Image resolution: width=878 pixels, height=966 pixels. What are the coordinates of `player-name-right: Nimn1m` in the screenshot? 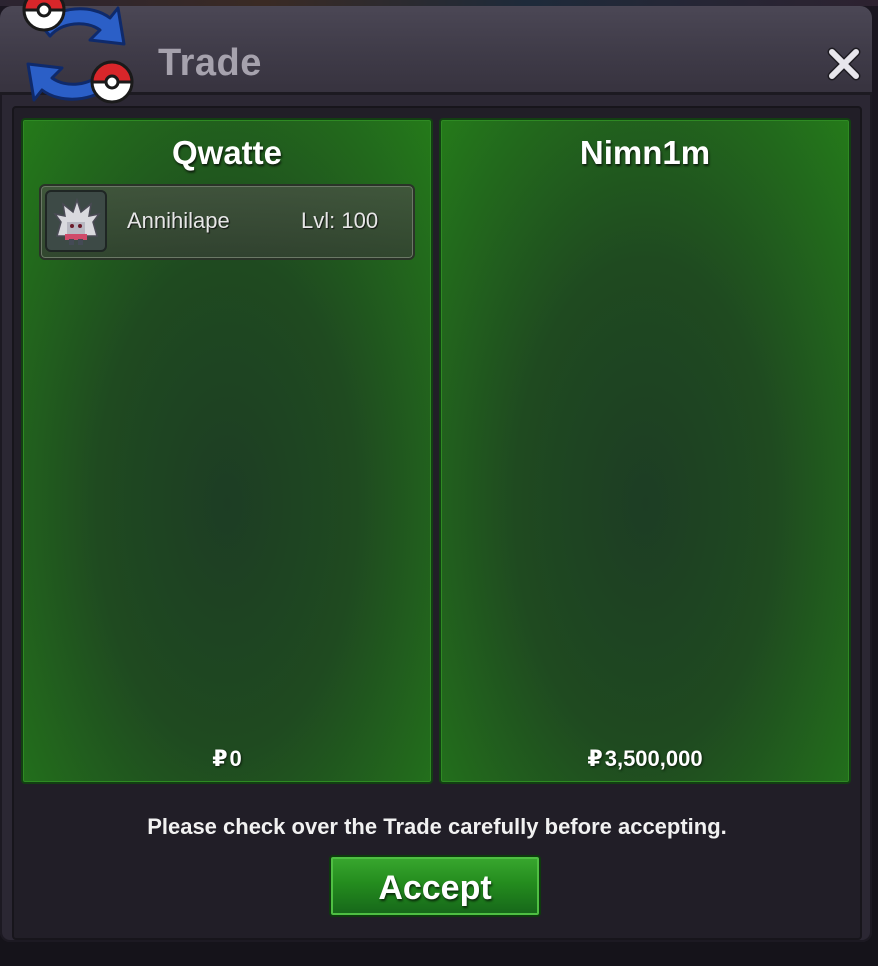 It's located at (645, 152).